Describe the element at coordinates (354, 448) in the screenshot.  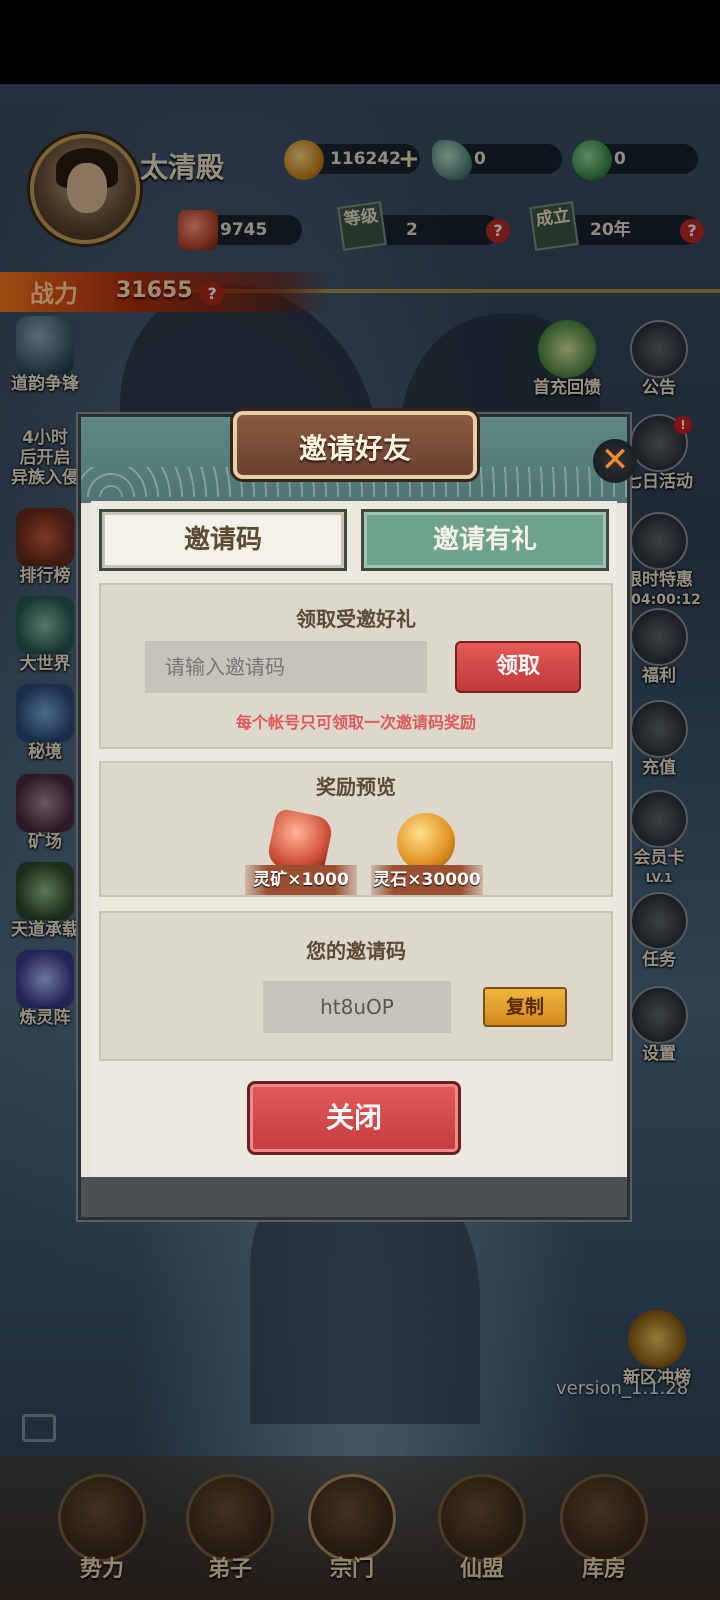
I see `modal-title: 邀请好友` at that location.